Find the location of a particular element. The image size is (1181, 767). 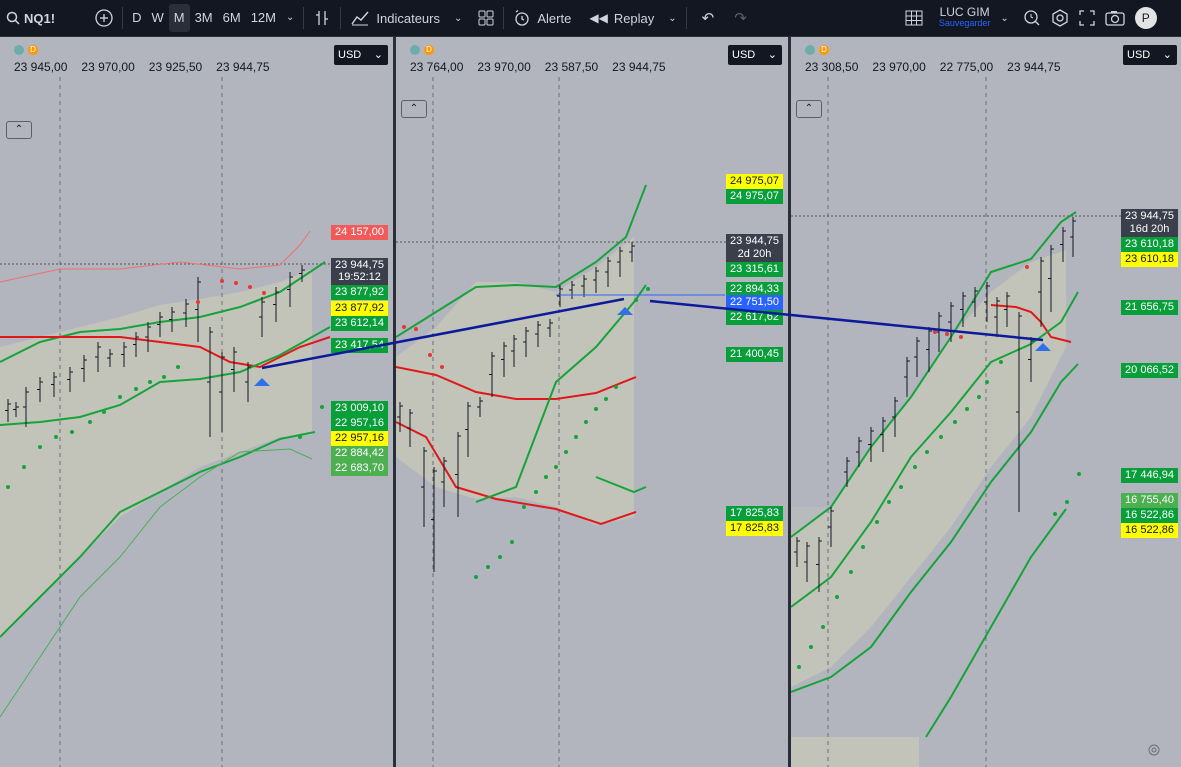

alert-button: Alerte is located at coordinates (542, 18).